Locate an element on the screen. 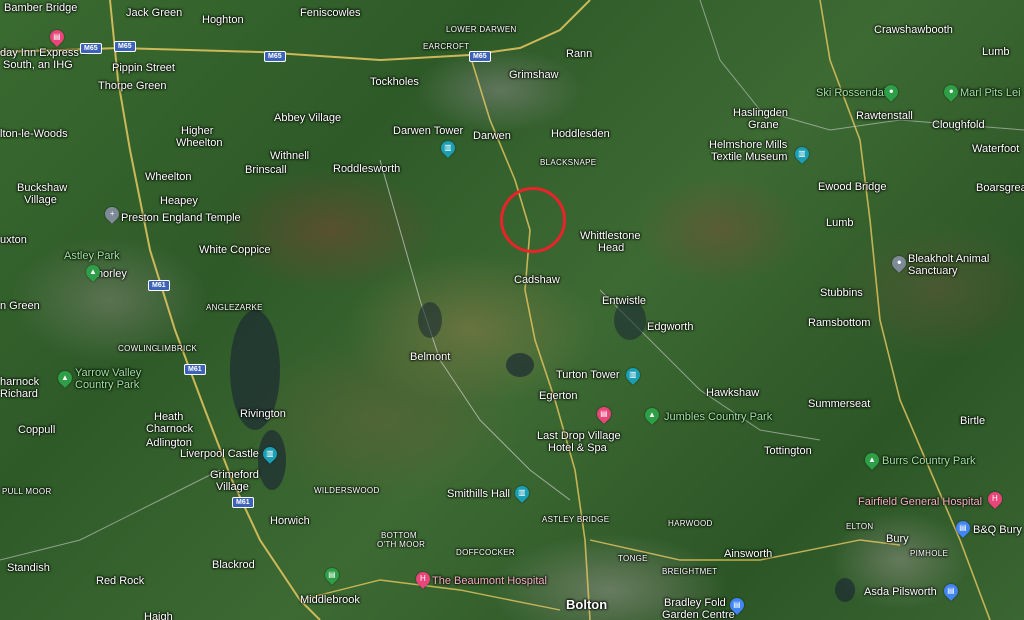 Image resolution: width=1024 pixels, height=620 pixels. place-label-egerton: Egerton is located at coordinates (558, 396).